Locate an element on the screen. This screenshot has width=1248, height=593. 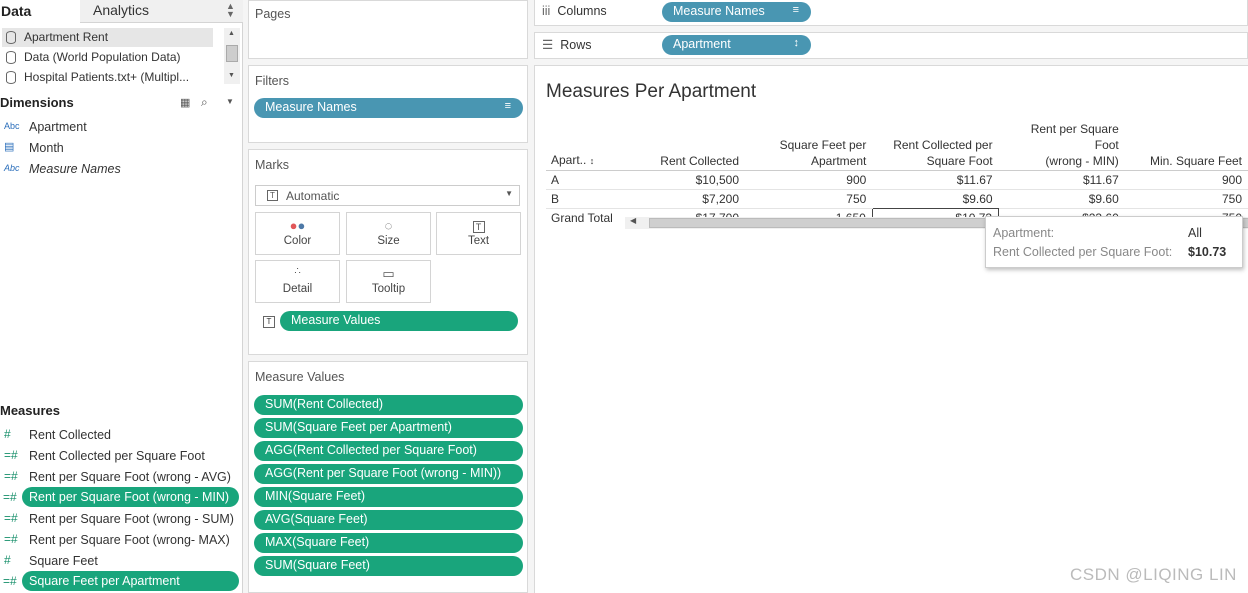
data-source-item: Apartment Rent is located at coordinates (107, 37).